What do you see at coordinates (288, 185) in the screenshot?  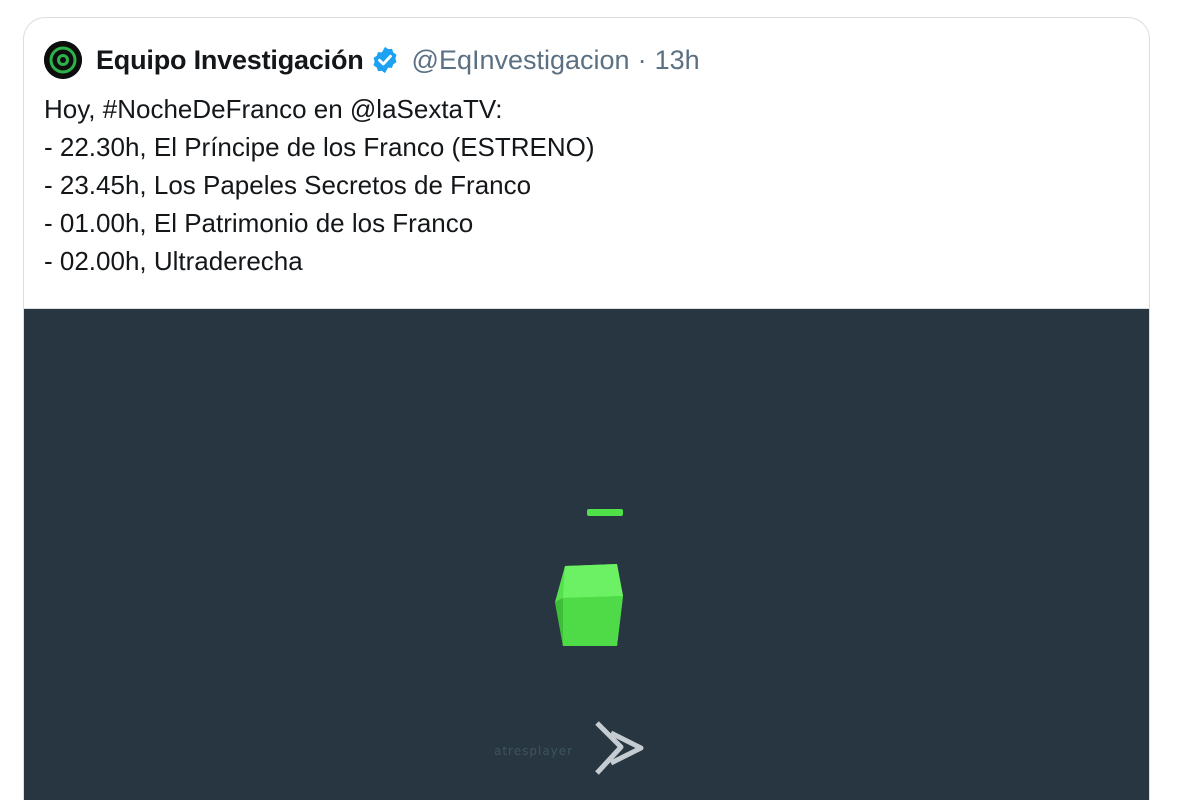 I see `tweet-text-line: - 23.45h, Los Papeles Secretos de Franco` at bounding box center [288, 185].